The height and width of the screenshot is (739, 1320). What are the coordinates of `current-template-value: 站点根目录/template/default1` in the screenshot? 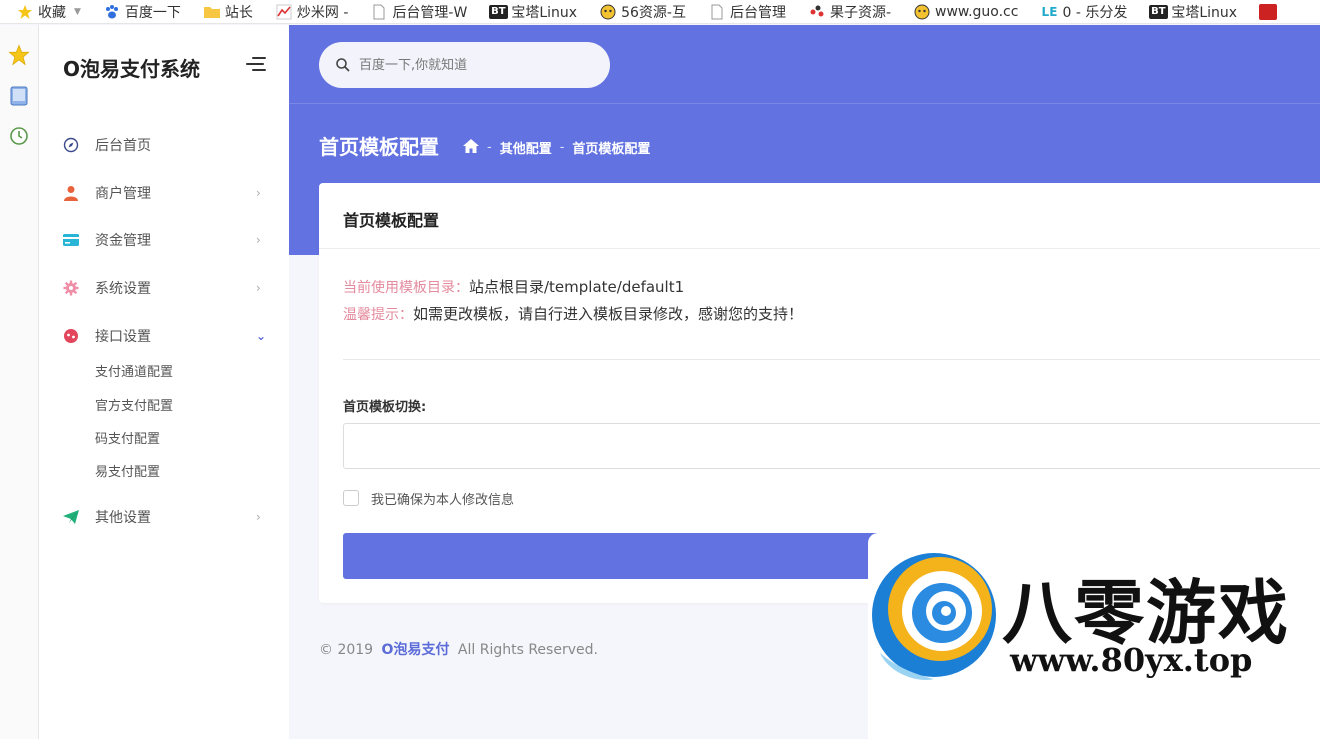 It's located at (577, 287).